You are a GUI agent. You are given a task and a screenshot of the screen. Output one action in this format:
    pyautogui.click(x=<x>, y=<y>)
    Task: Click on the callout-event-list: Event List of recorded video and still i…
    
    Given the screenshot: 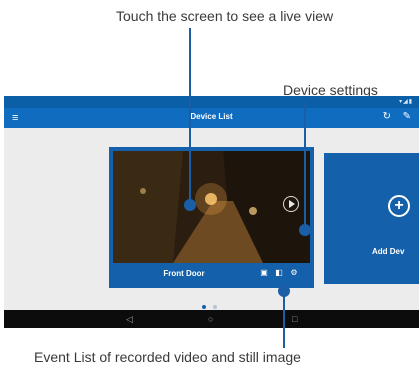 What is the action you would take?
    pyautogui.click(x=167, y=357)
    